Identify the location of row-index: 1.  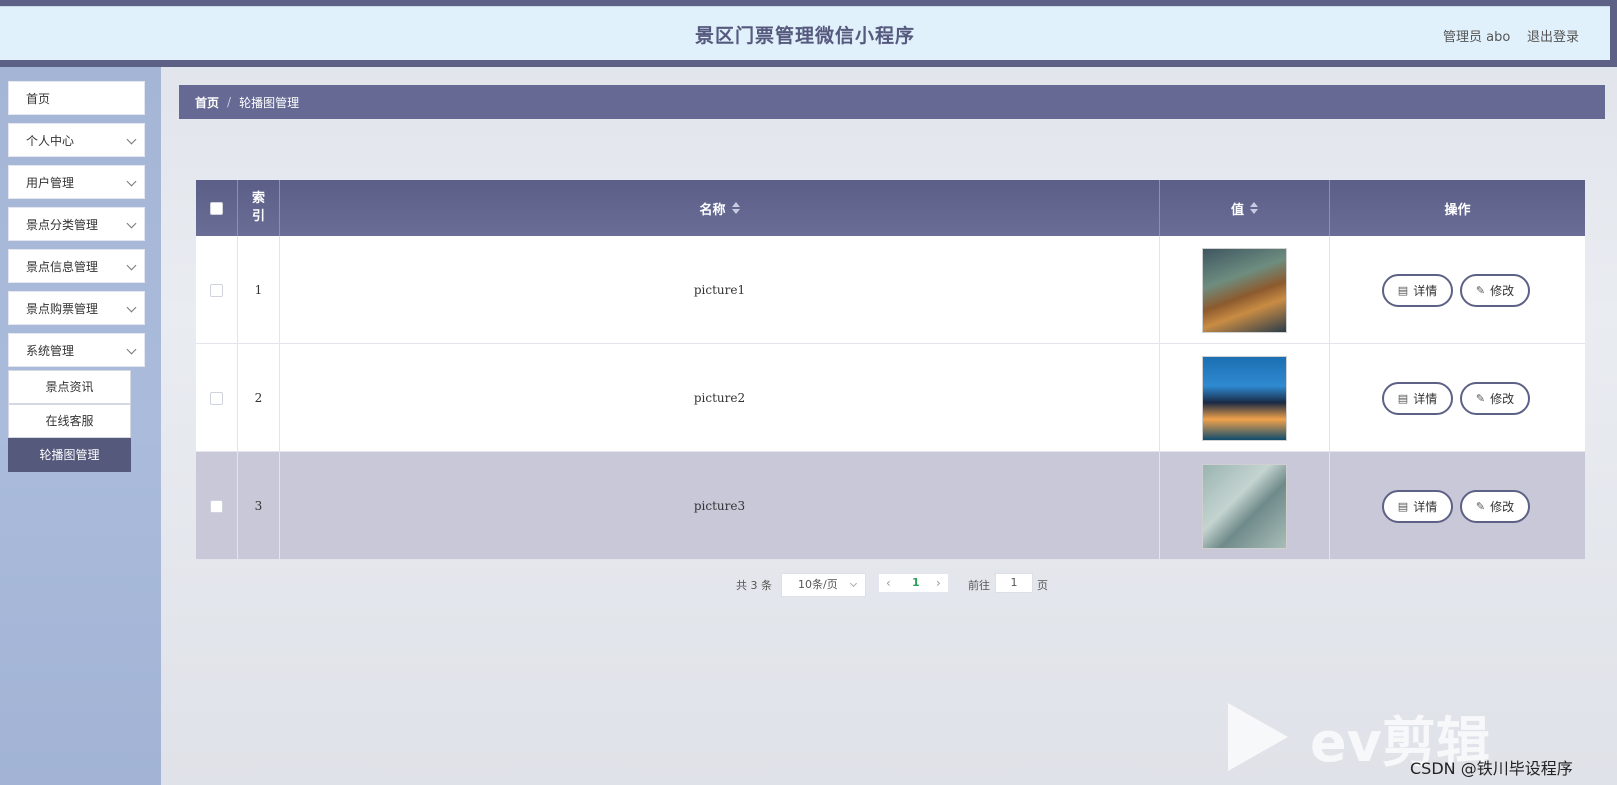
(259, 290).